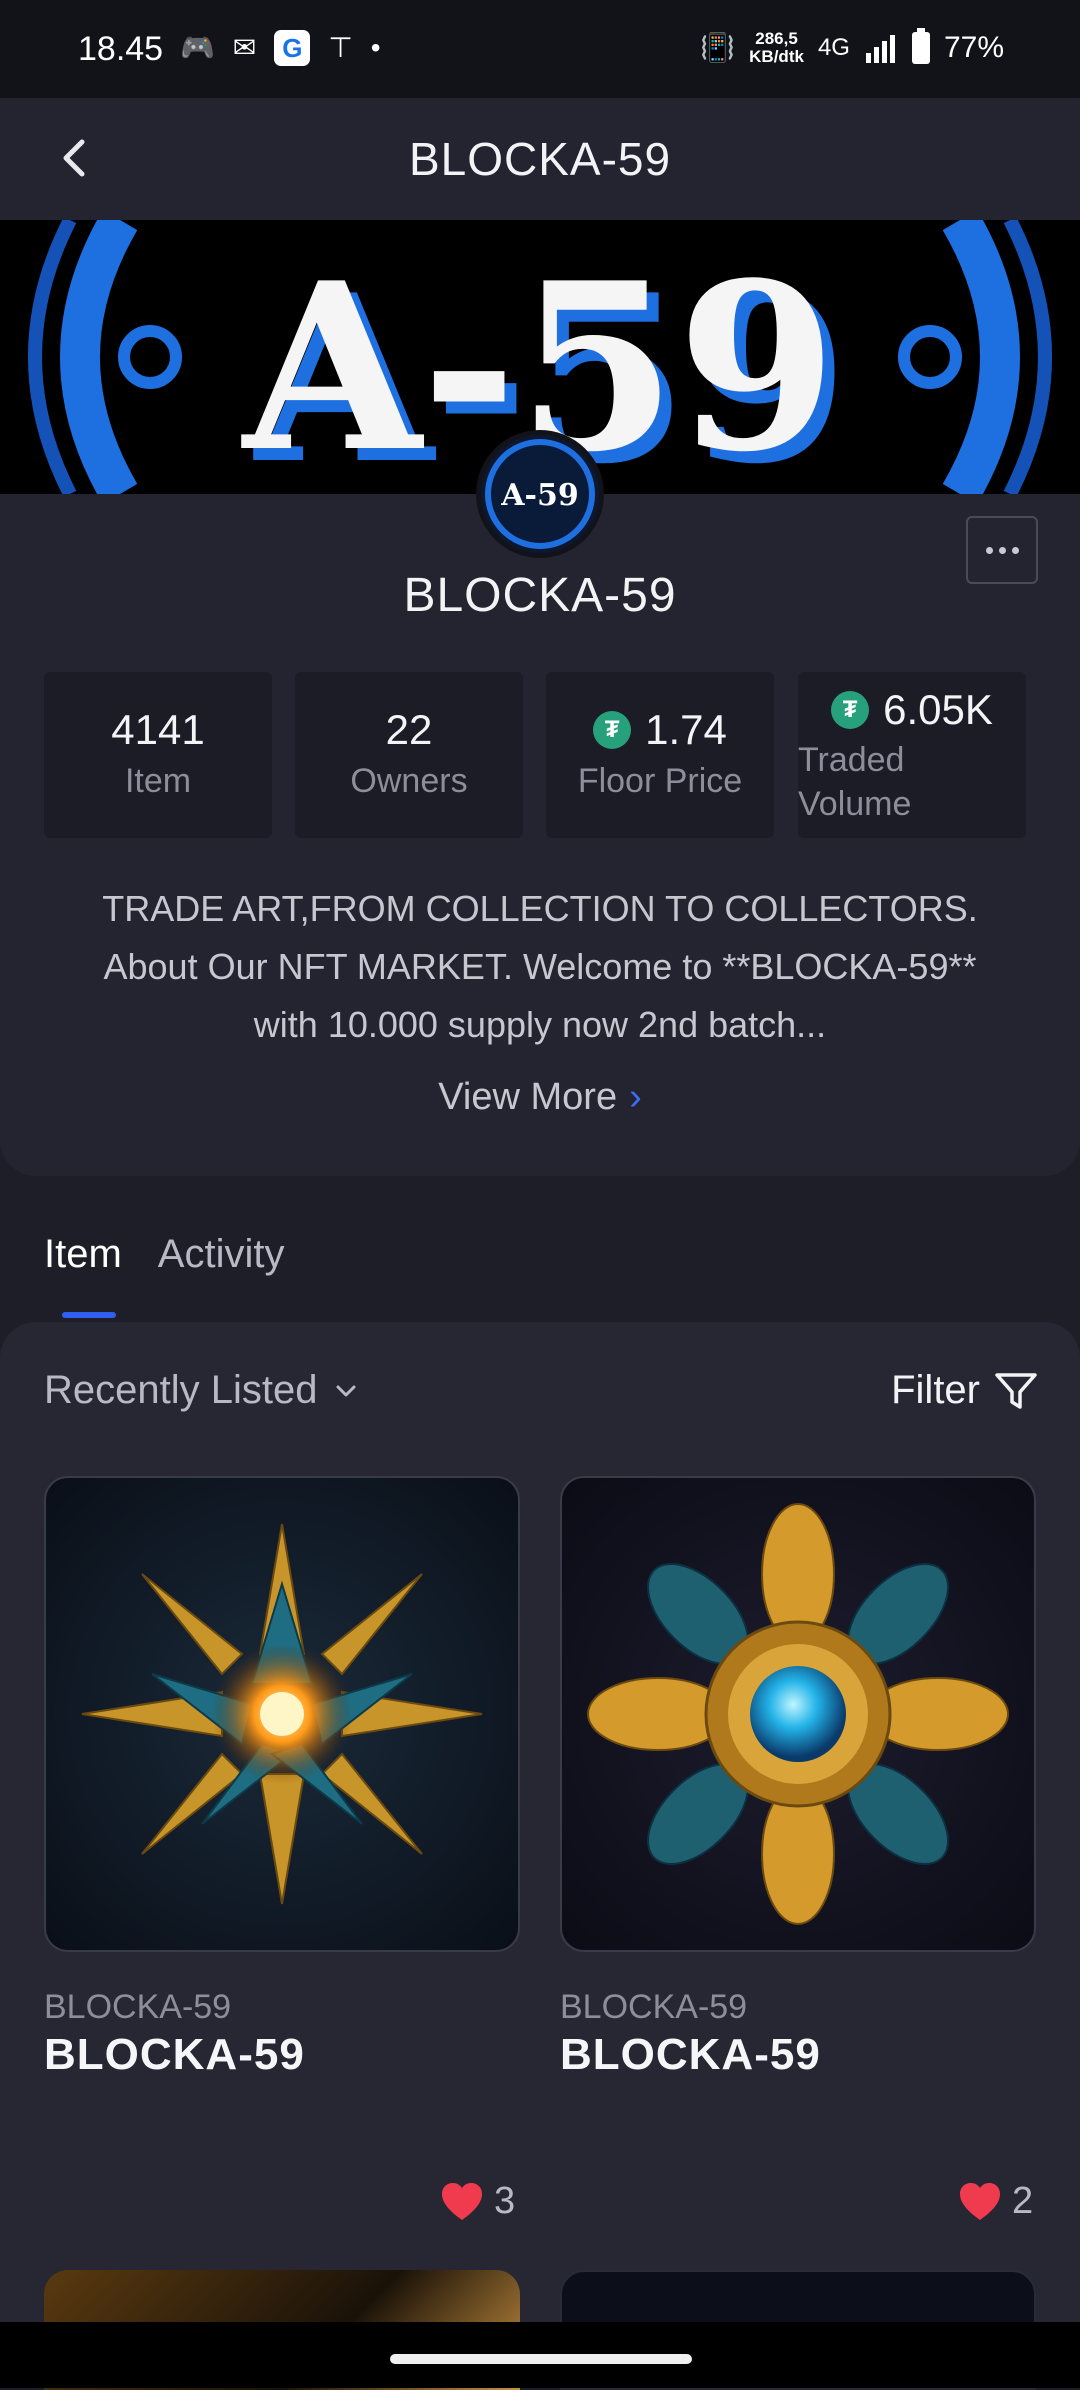 The width and height of the screenshot is (1080, 2390). I want to click on signal-icon, so click(880, 49).